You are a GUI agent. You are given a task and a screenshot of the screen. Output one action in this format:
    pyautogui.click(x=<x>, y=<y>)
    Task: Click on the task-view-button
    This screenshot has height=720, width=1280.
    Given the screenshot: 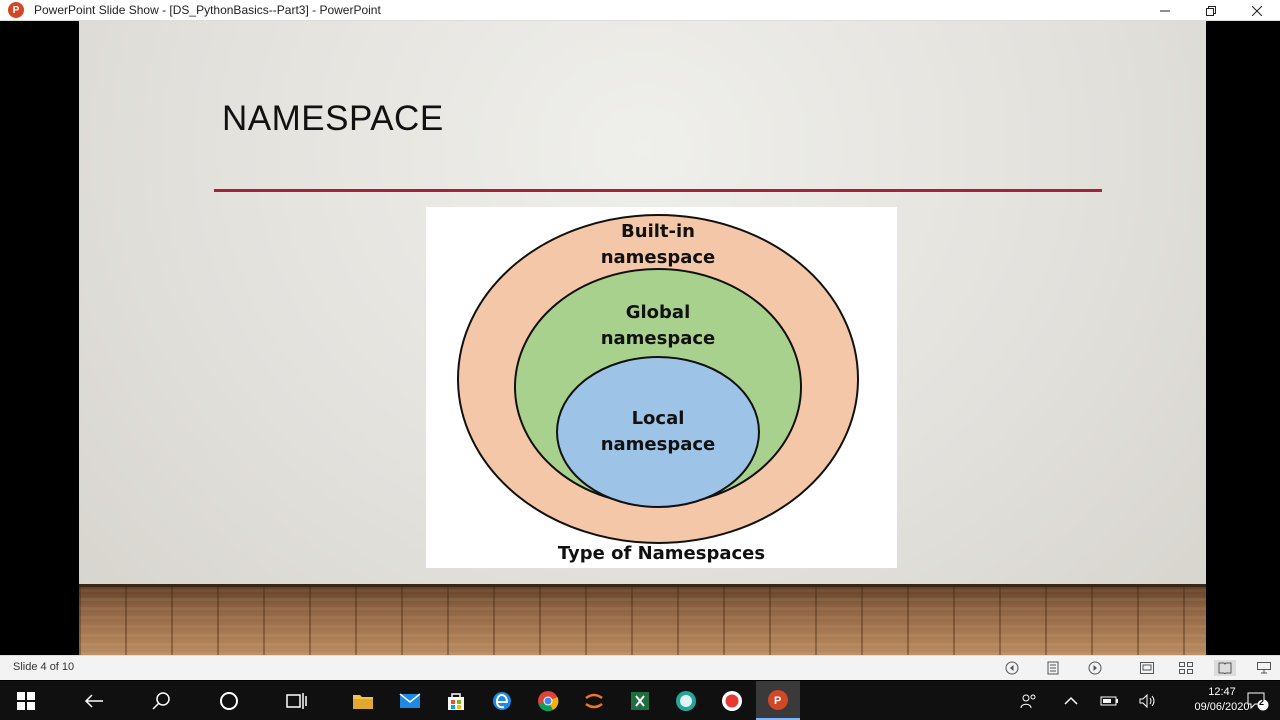 What is the action you would take?
    pyautogui.click(x=297, y=700)
    